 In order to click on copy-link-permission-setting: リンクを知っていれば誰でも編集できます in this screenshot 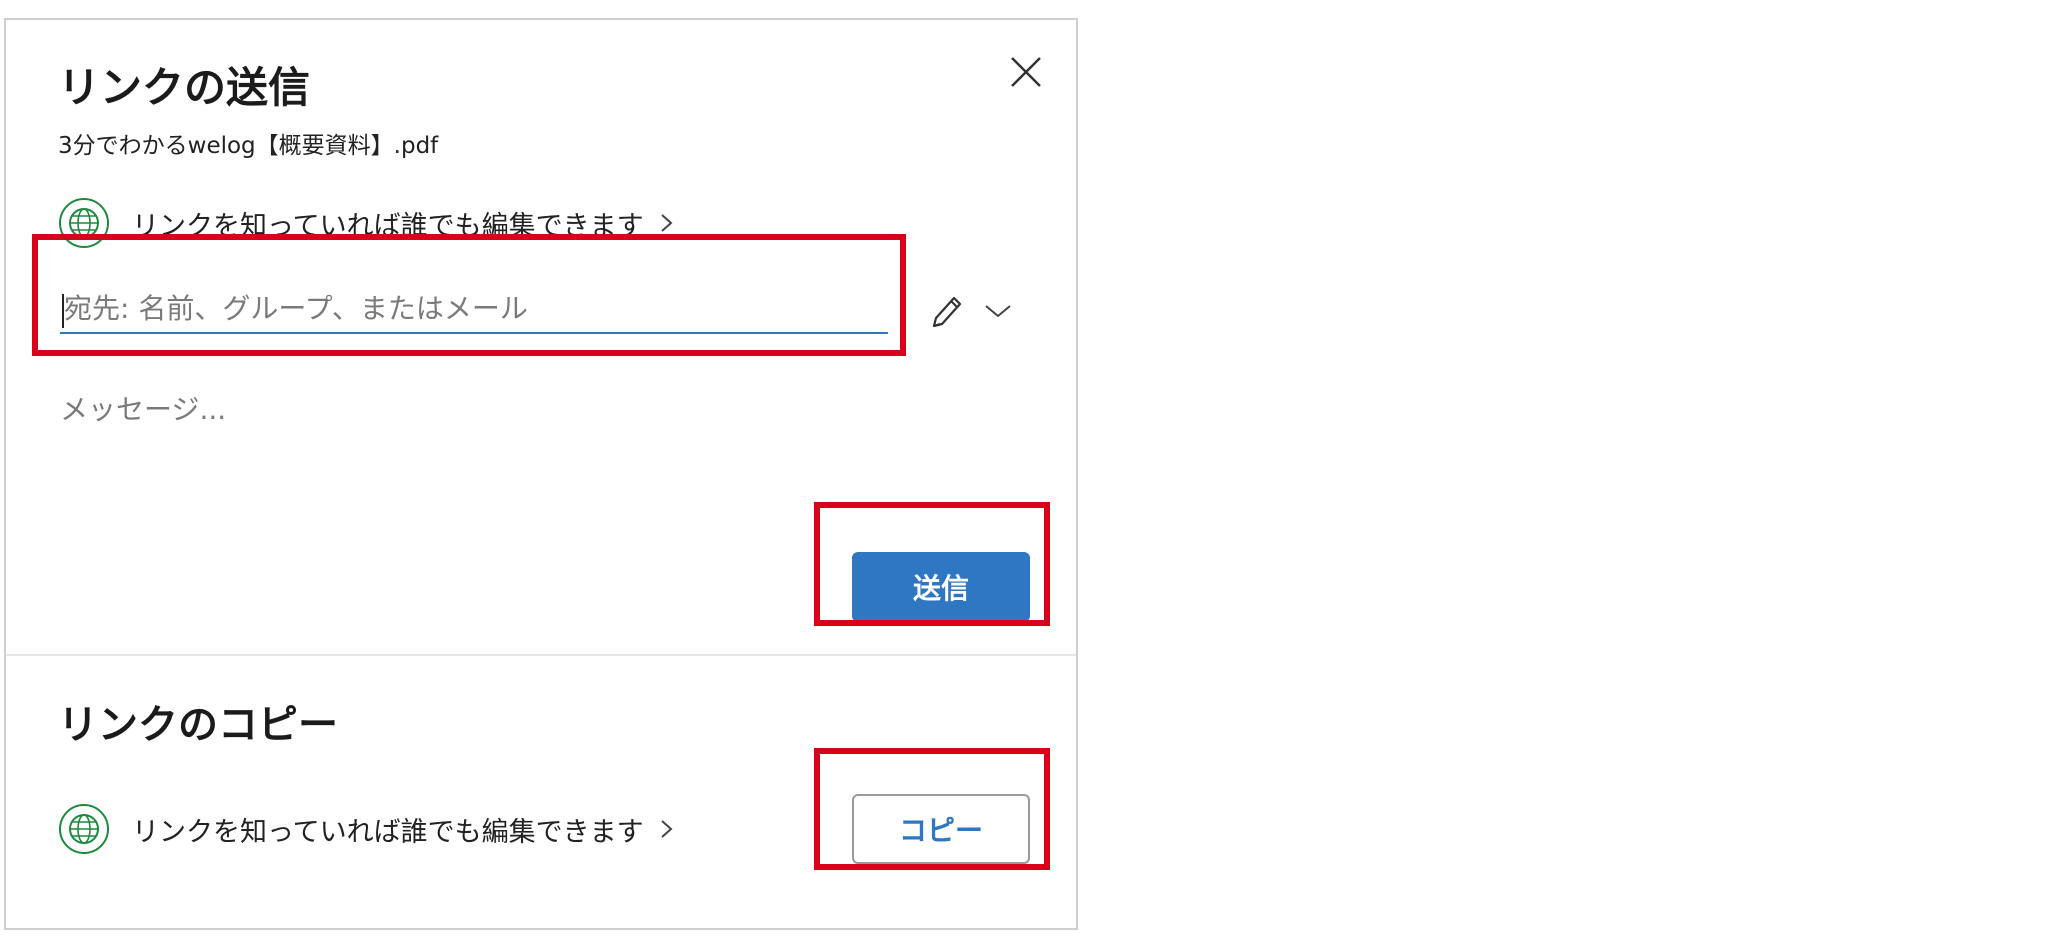, I will do `click(367, 829)`.